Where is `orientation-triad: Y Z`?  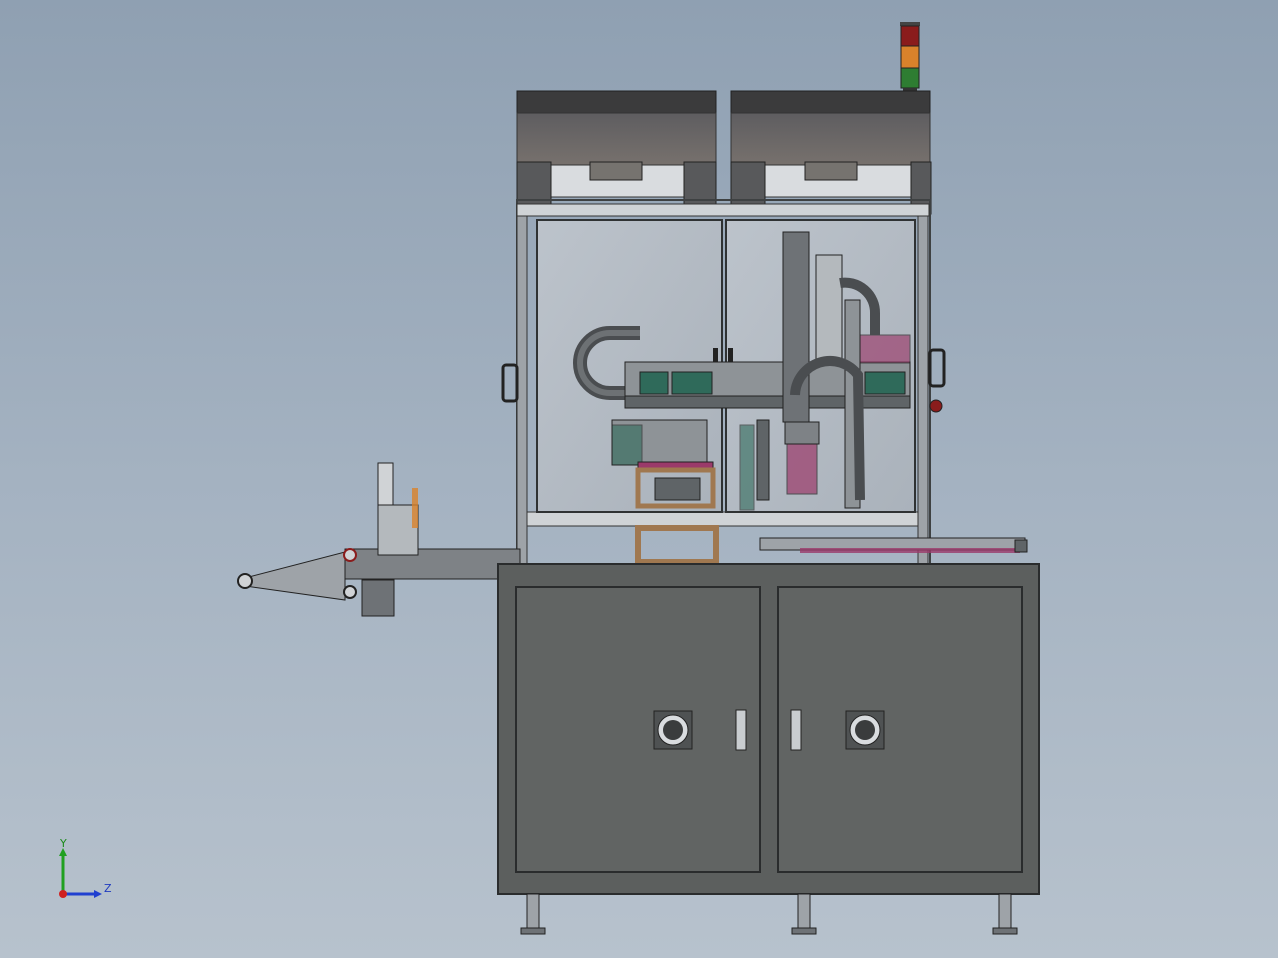
orientation-triad: Y Z is located at coordinates (85, 867).